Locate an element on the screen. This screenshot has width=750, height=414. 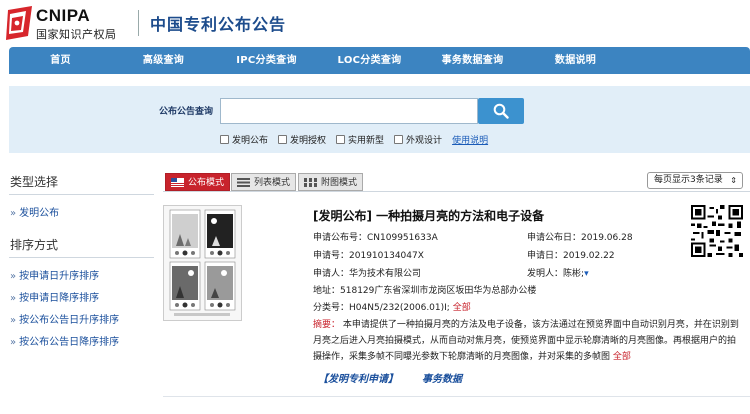
sidebar-item-invention-publication: » 发明公布 is located at coordinates (81, 214).